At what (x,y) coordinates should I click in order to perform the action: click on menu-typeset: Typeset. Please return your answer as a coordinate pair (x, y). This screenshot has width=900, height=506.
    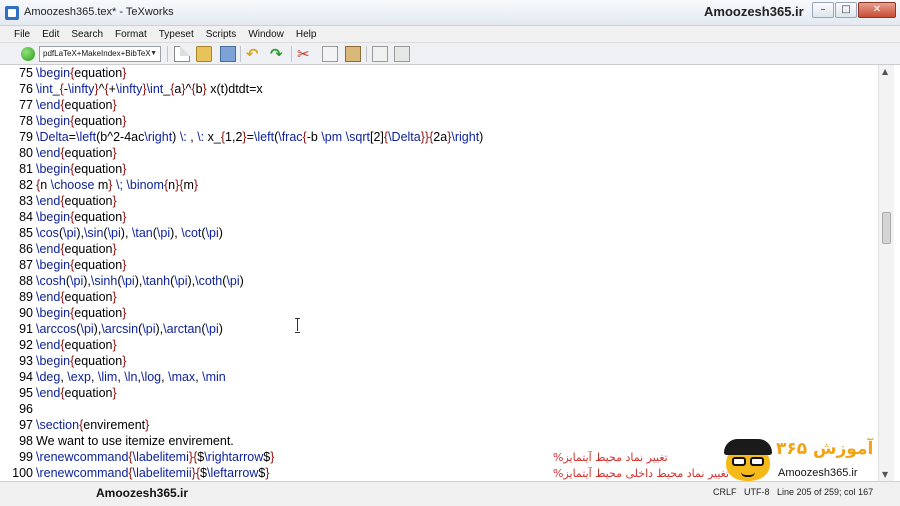
    Looking at the image, I should click on (176, 34).